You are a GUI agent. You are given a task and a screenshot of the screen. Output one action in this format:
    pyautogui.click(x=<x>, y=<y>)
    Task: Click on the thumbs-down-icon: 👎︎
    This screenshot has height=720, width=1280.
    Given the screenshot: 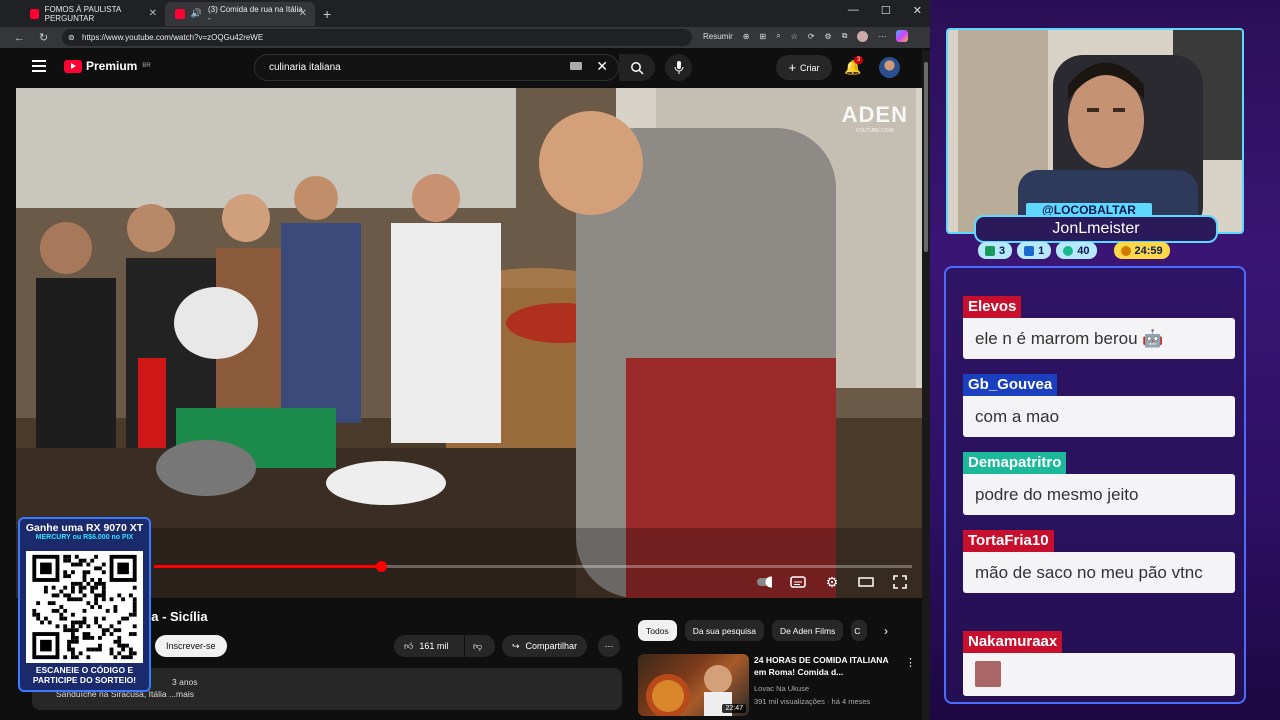 What is the action you would take?
    pyautogui.click(x=478, y=645)
    